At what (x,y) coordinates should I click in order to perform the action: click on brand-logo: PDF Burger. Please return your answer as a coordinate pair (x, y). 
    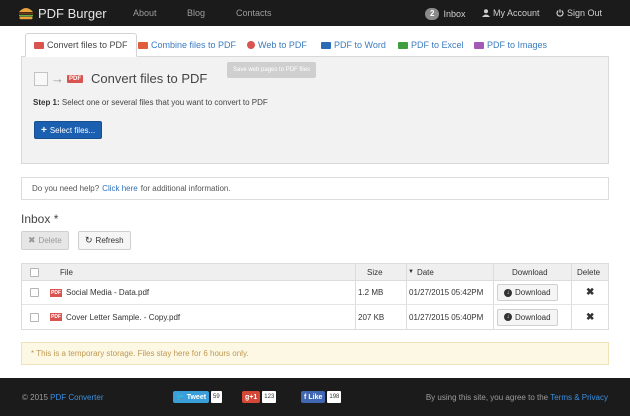
    Looking at the image, I should click on (62, 13).